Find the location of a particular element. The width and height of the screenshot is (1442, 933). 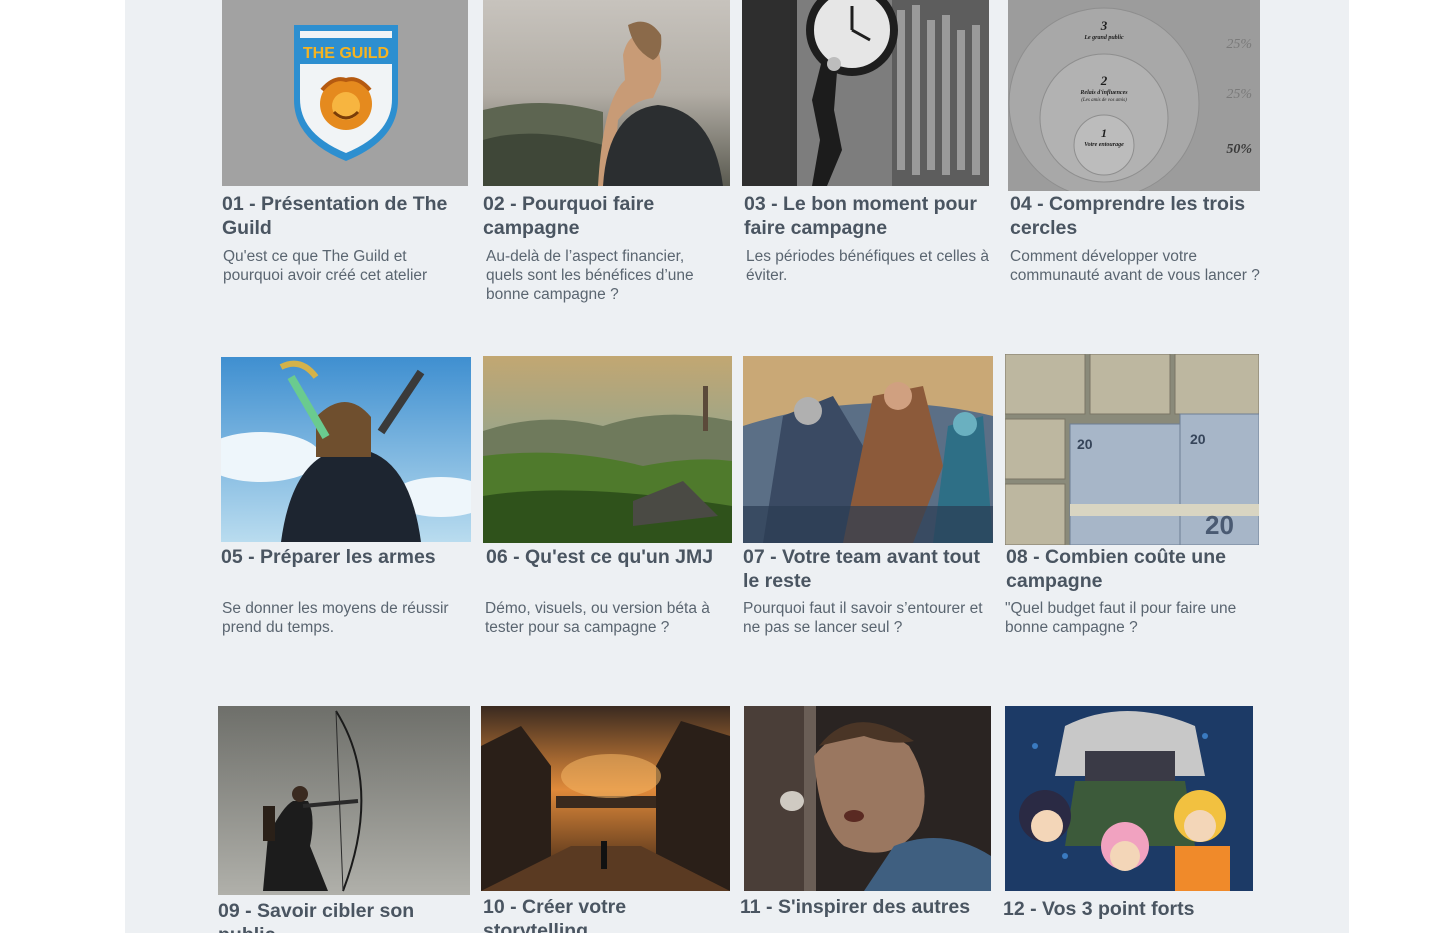

lesson-thumb-archer is located at coordinates (344, 800).